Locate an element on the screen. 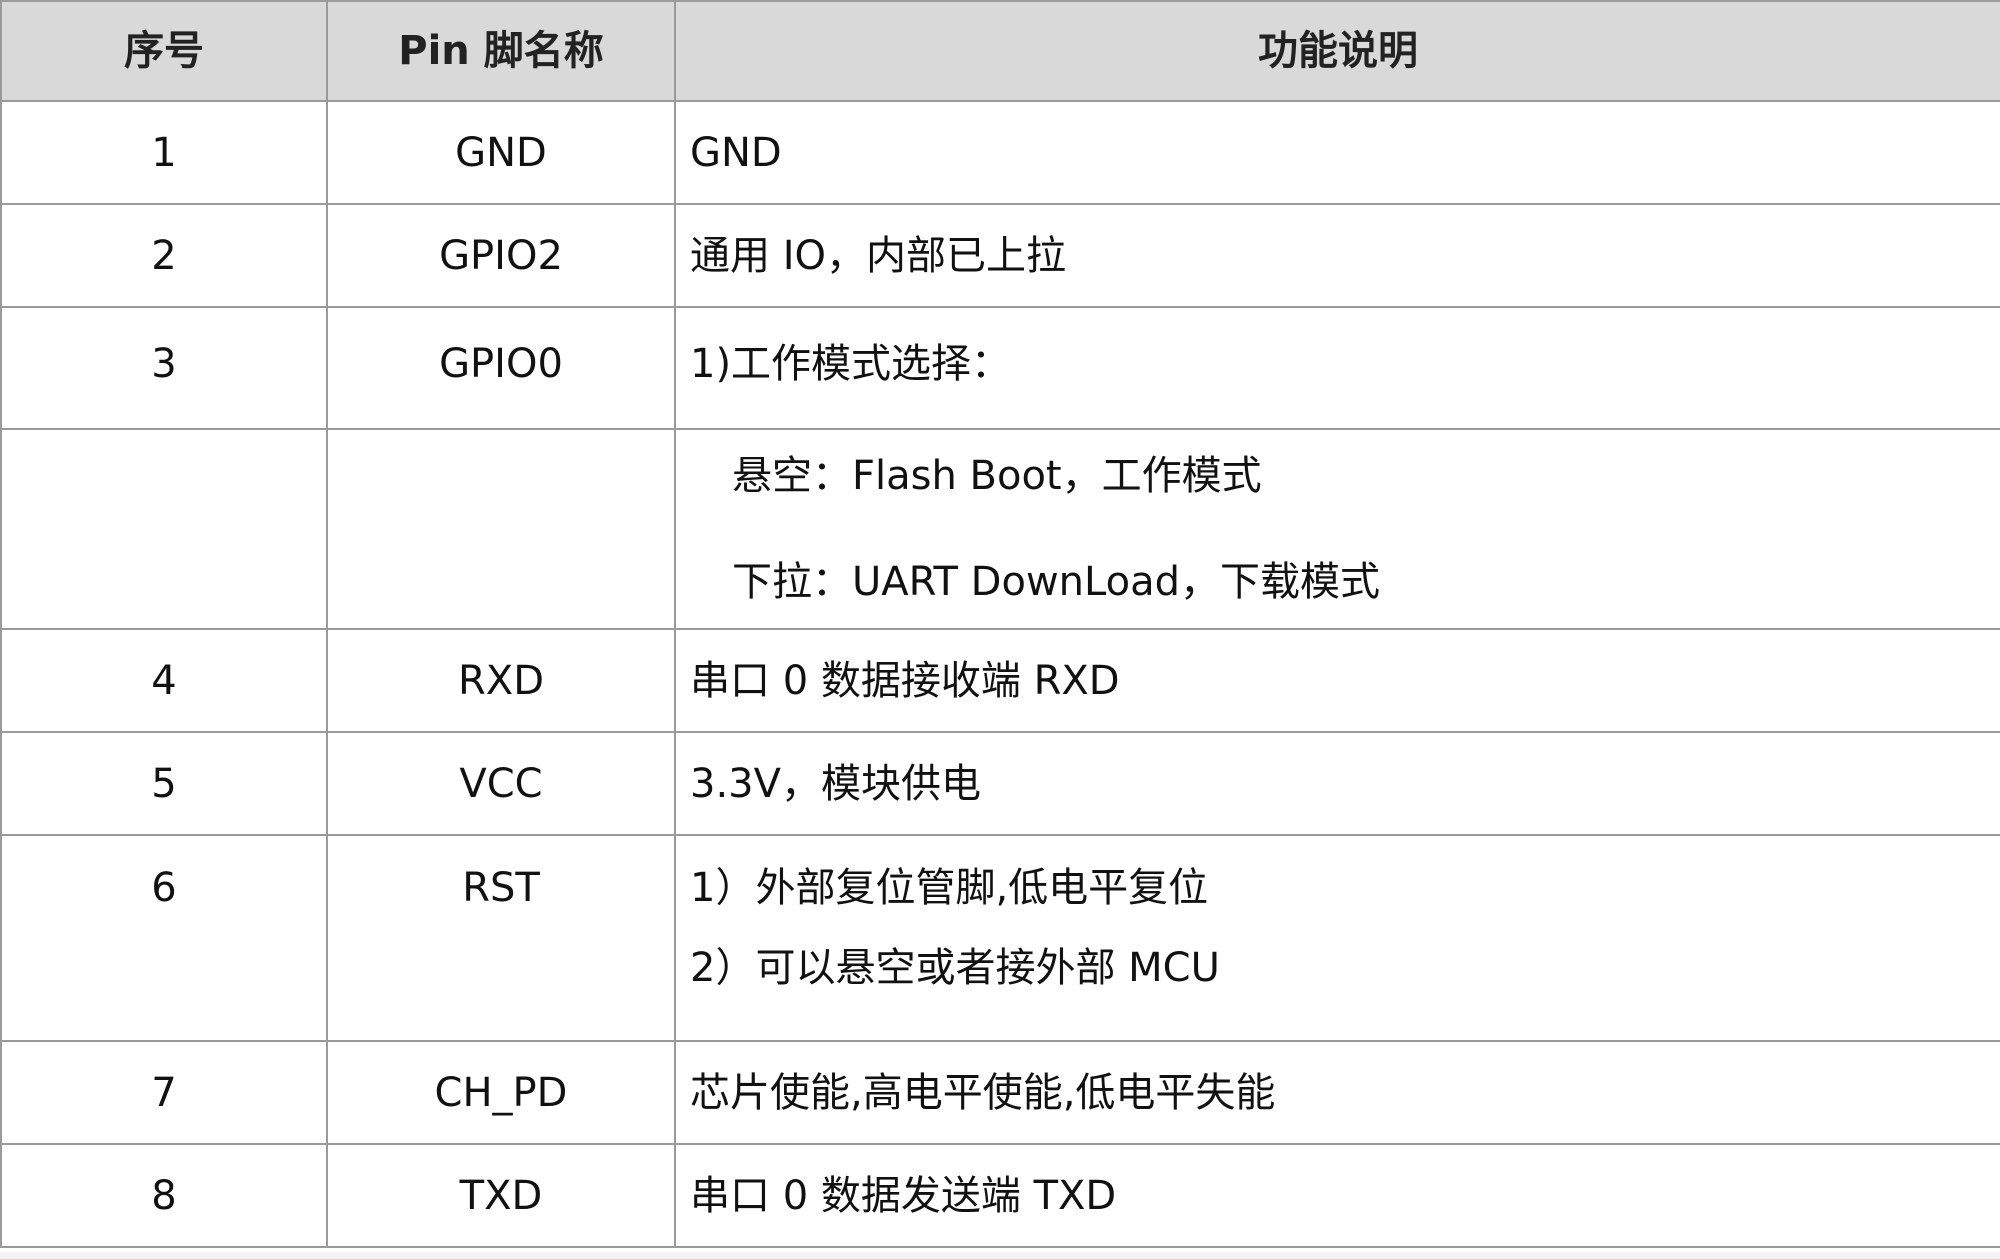  row-pin-name: CH_PD is located at coordinates (501, 1092).